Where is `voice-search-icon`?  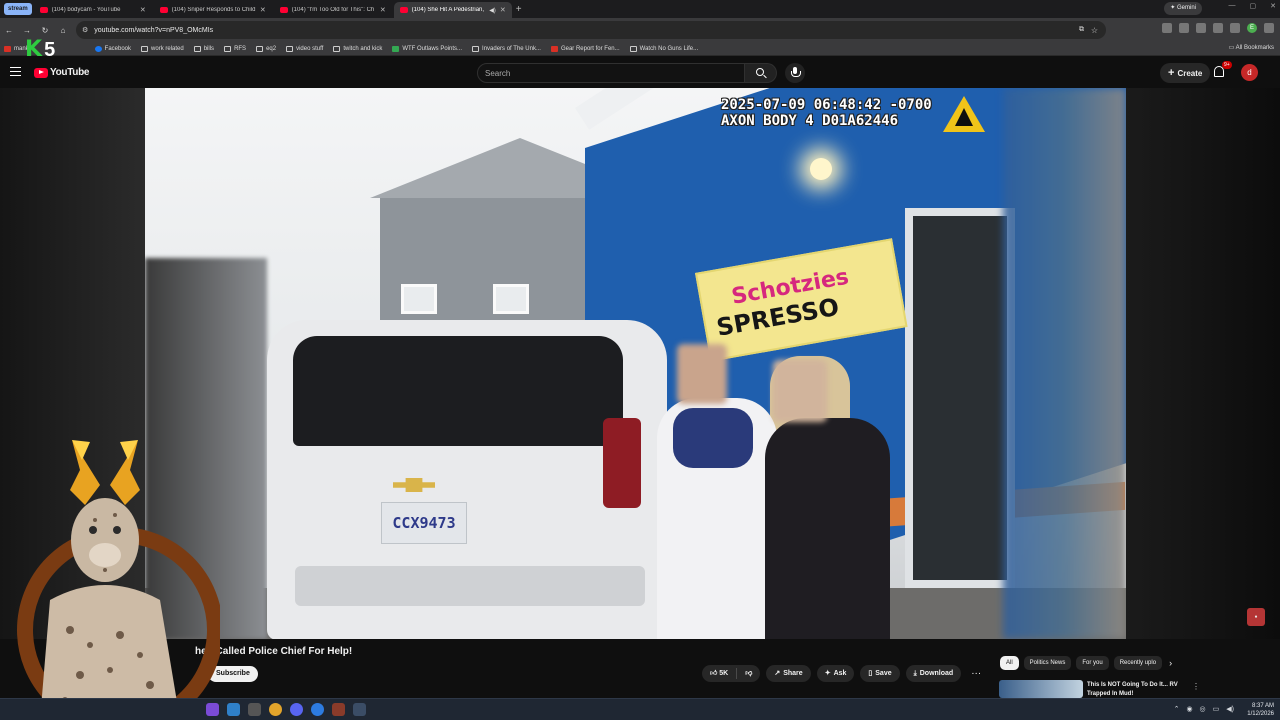
voice-search-icon is located at coordinates (795, 73).